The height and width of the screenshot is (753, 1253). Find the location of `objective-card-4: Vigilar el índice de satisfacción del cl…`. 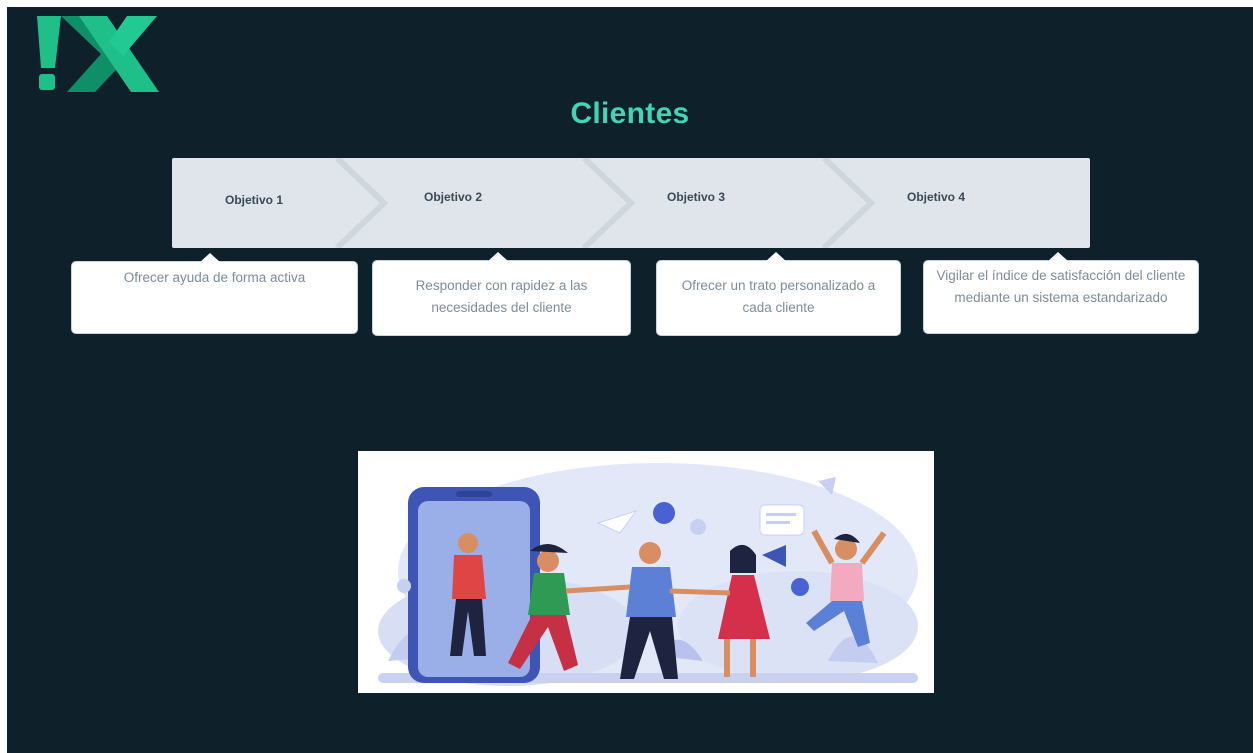

objective-card-4: Vigilar el índice de satisfacción del cl… is located at coordinates (1061, 293).